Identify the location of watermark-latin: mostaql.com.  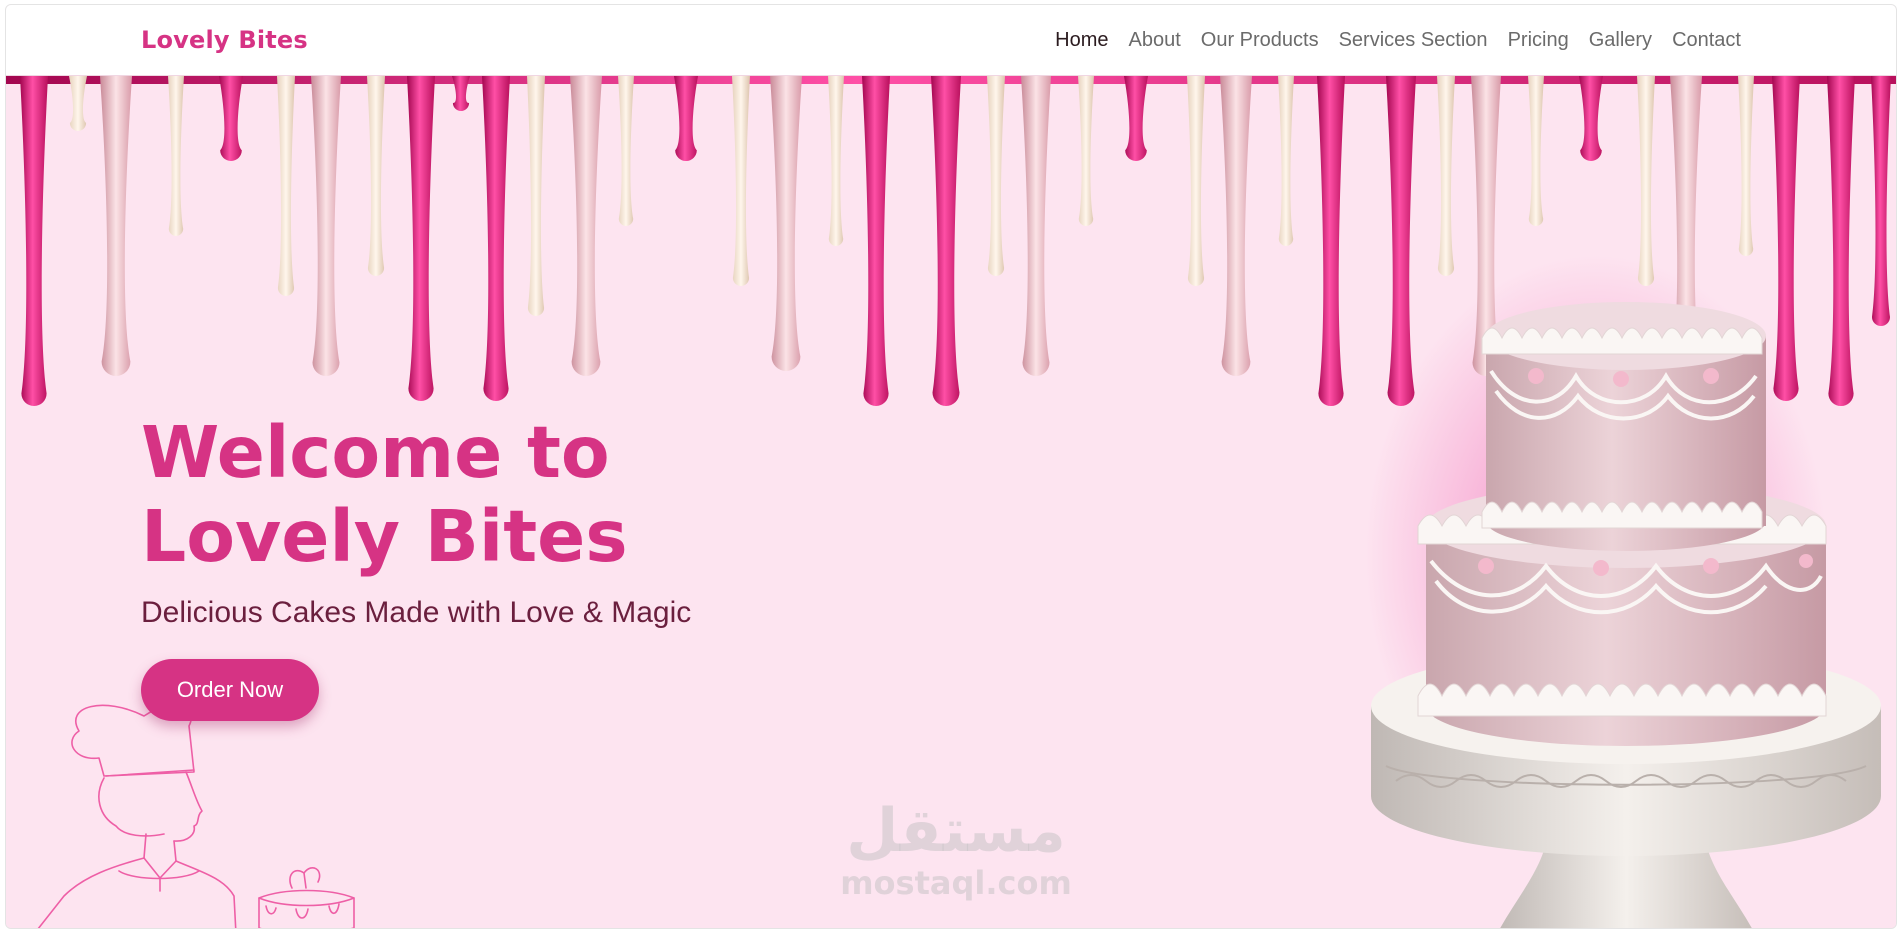
(956, 883).